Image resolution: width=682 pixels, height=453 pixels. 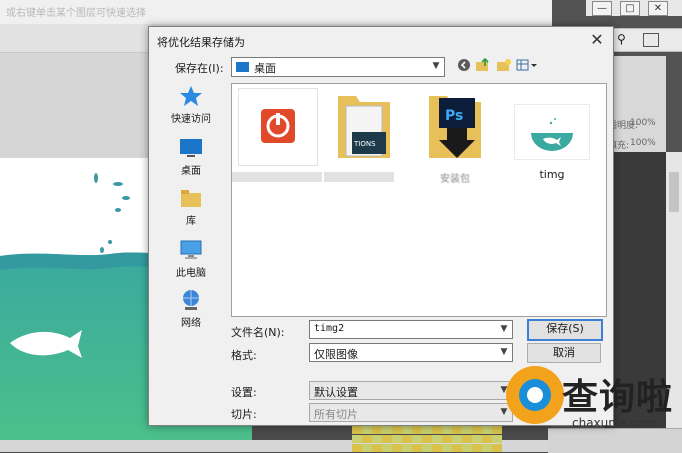 What do you see at coordinates (630, 8) in the screenshot?
I see `maximize-icon: □` at bounding box center [630, 8].